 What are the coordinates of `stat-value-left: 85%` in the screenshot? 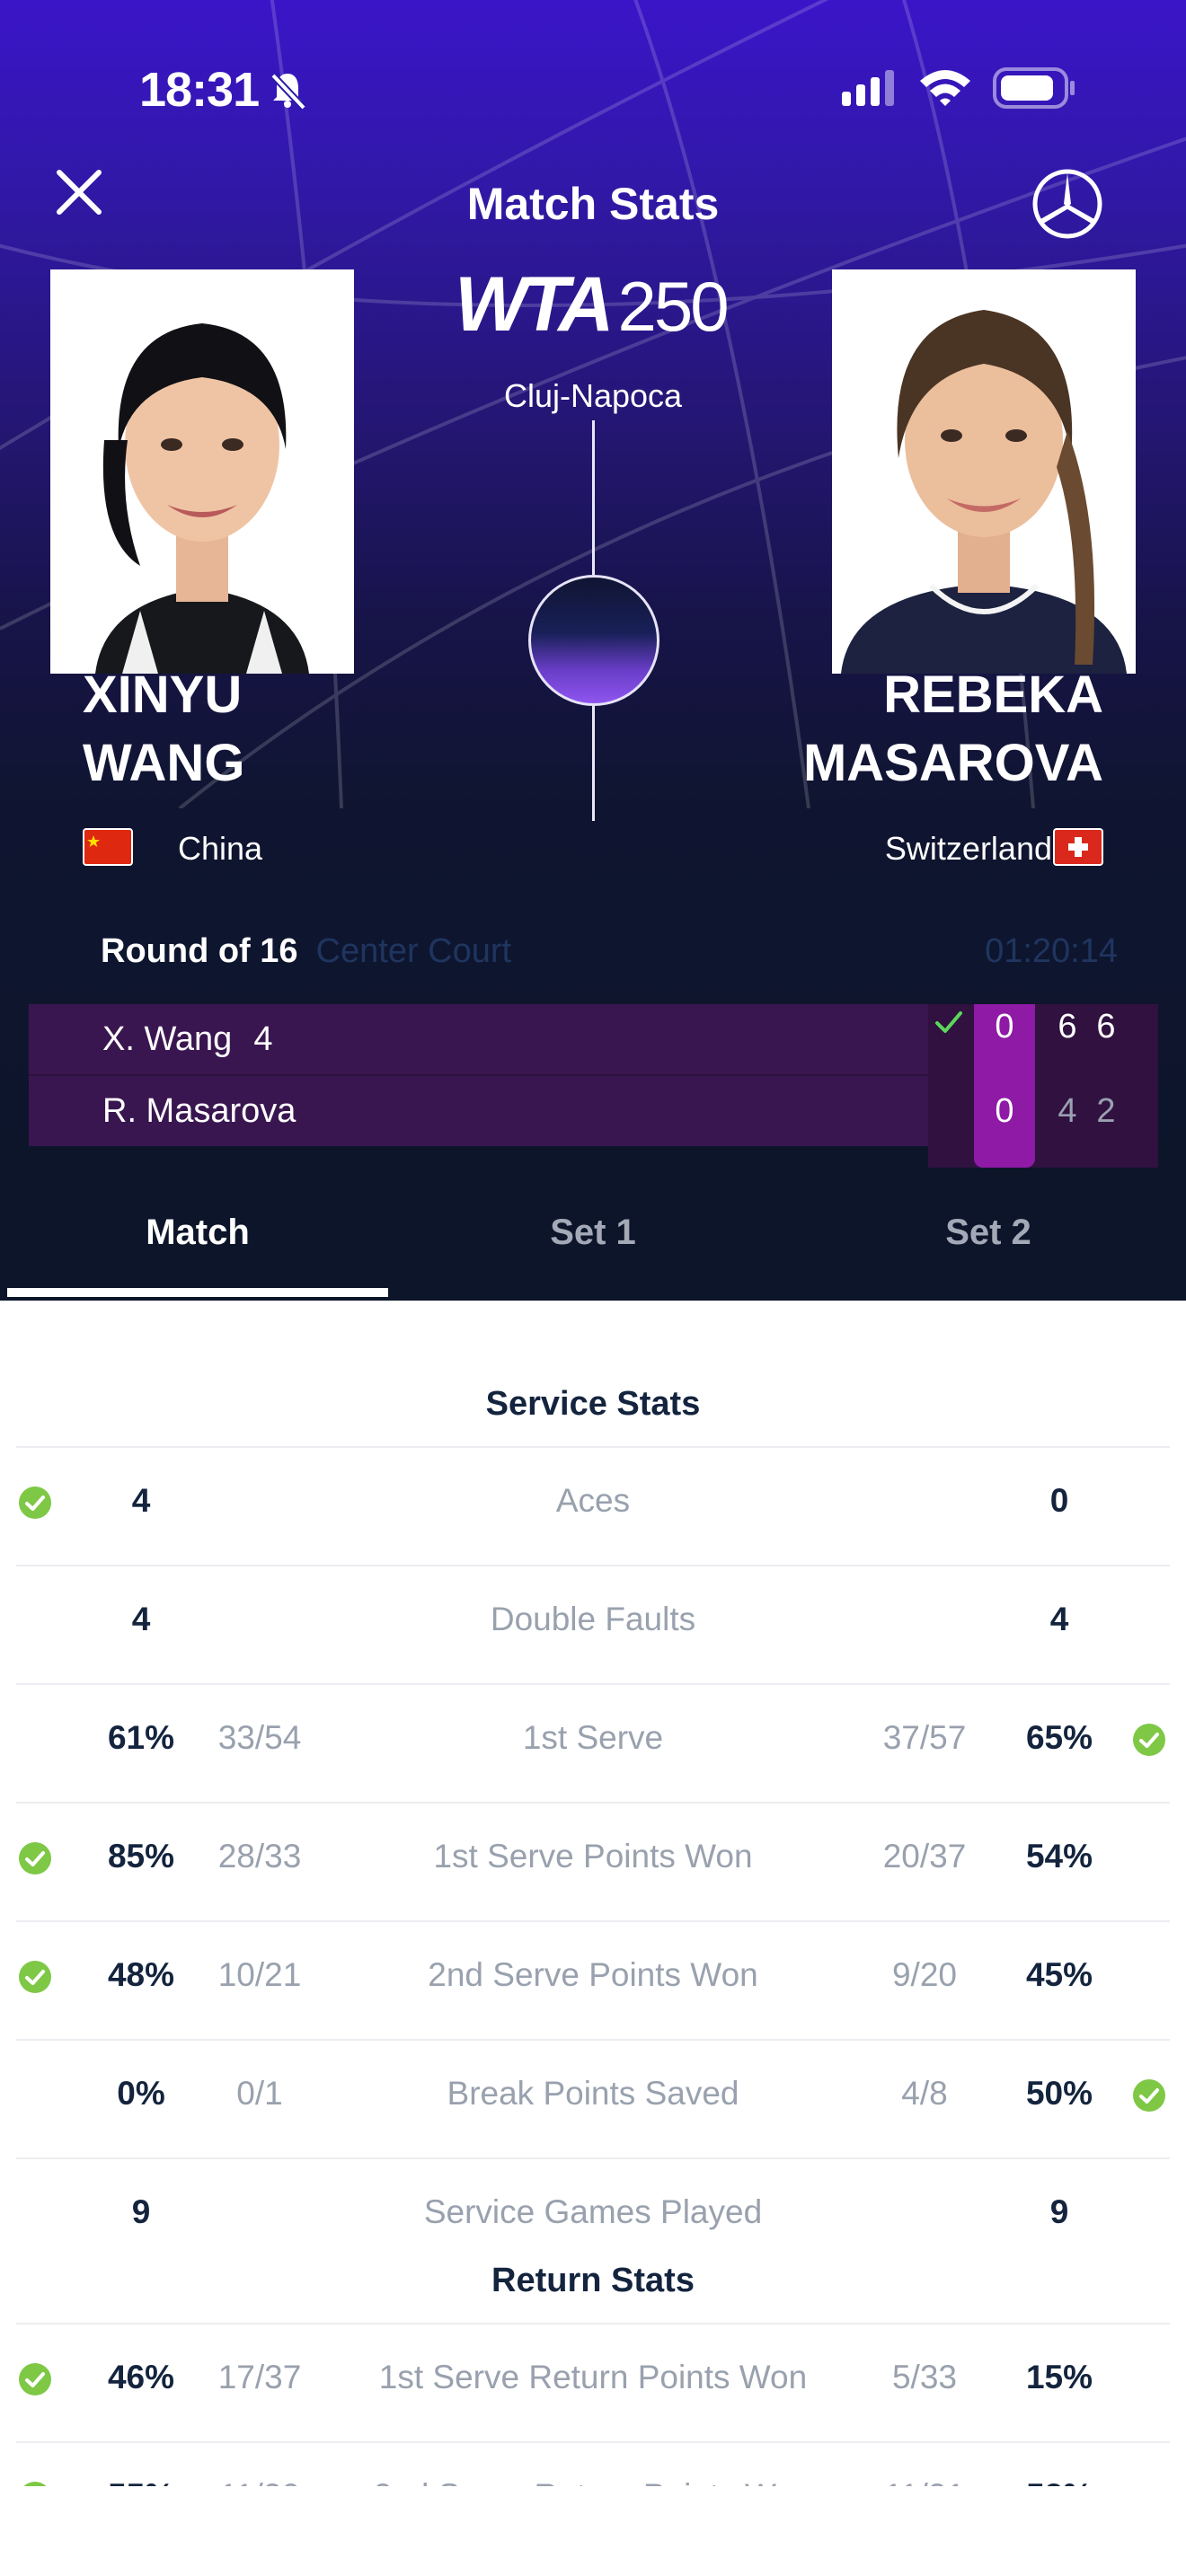 It's located at (141, 1856).